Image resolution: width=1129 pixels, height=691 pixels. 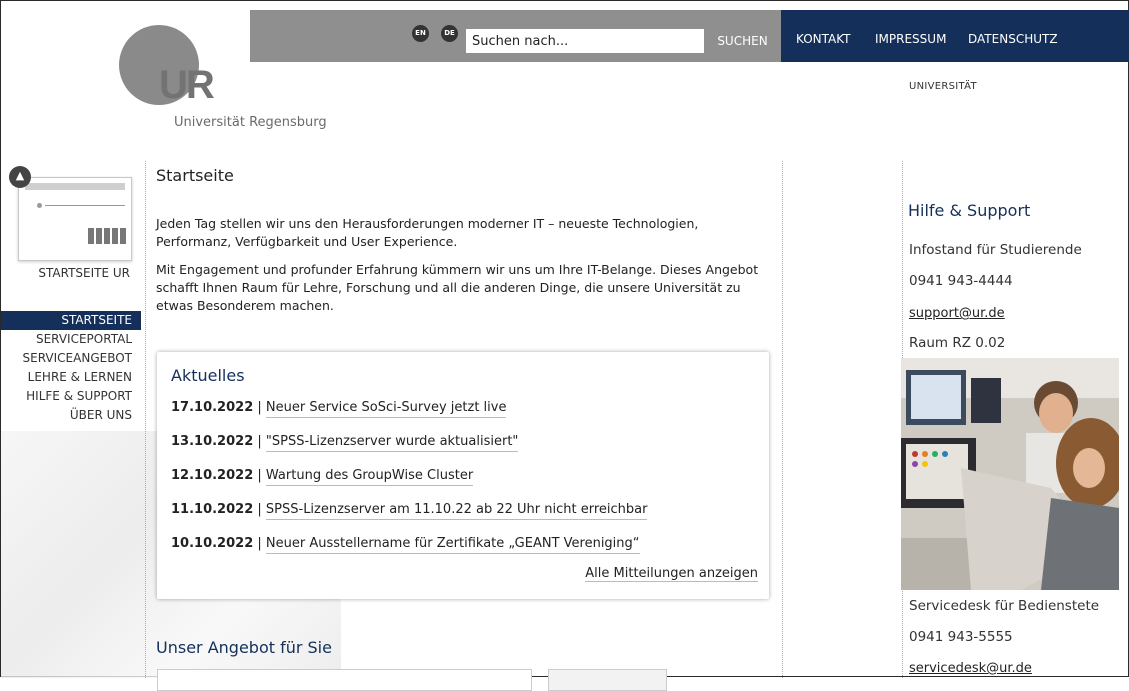 I want to click on students-email-wrap: support@ur.de, so click(x=957, y=313).